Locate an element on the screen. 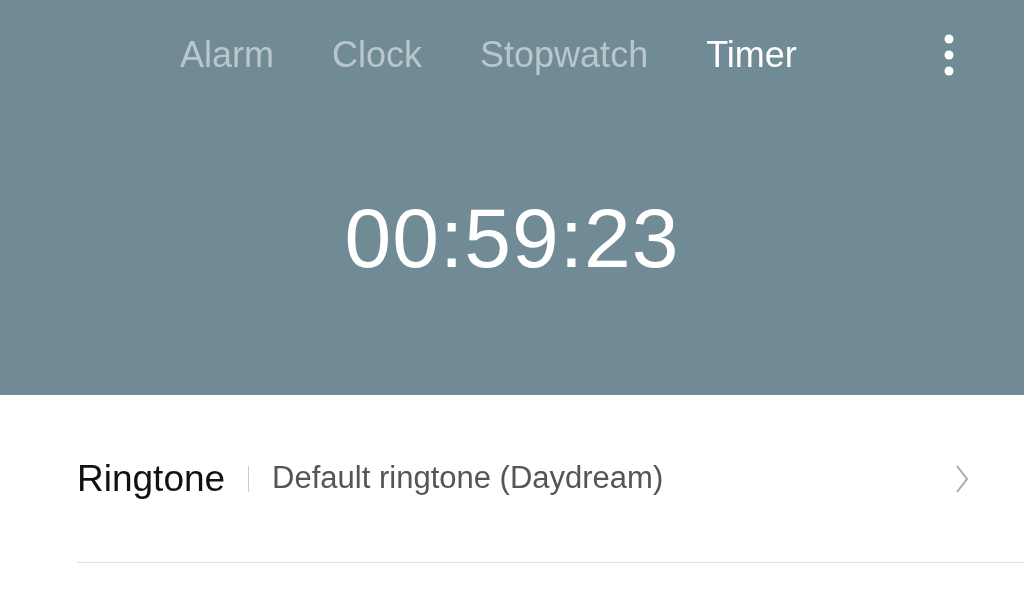 The width and height of the screenshot is (1024, 610). more-vertical-icon is located at coordinates (949, 55).